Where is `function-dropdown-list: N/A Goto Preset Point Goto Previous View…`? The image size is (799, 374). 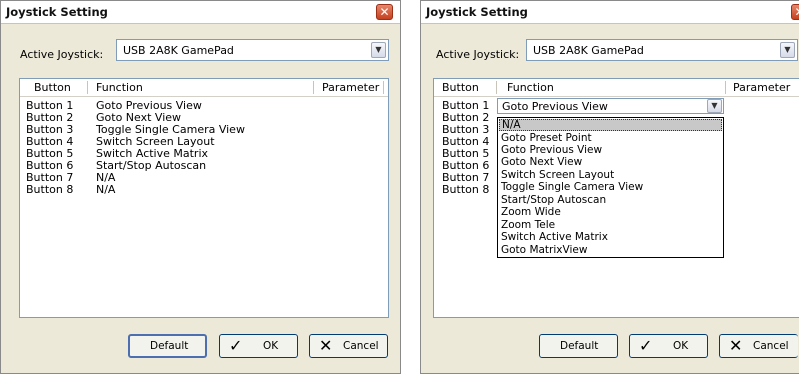
function-dropdown-list: N/A Goto Preset Point Goto Previous View… is located at coordinates (610, 187).